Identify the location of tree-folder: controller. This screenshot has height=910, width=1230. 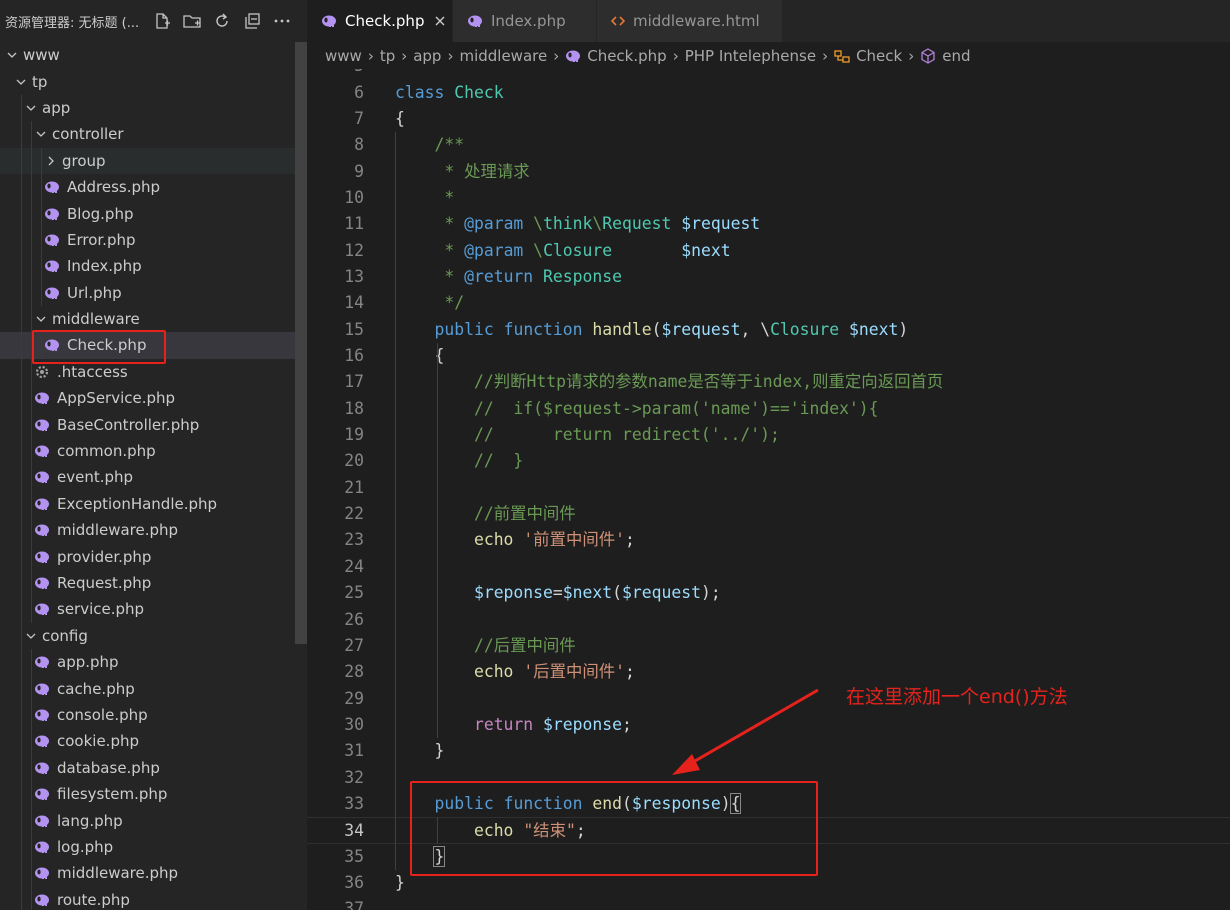
(147, 134).